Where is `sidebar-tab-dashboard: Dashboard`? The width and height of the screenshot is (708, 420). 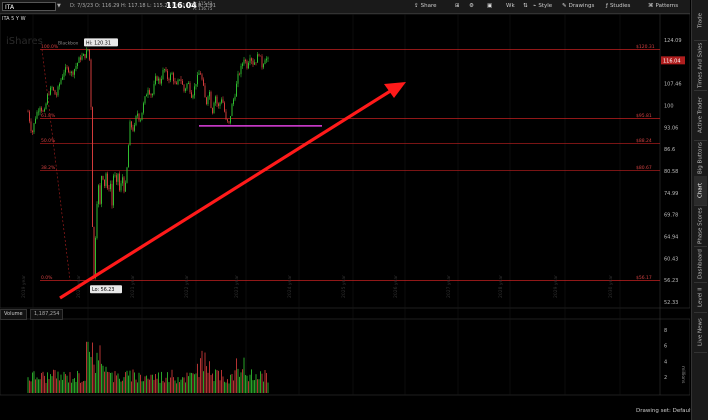 sidebar-tab-dashboard: Dashboard is located at coordinates (700, 264).